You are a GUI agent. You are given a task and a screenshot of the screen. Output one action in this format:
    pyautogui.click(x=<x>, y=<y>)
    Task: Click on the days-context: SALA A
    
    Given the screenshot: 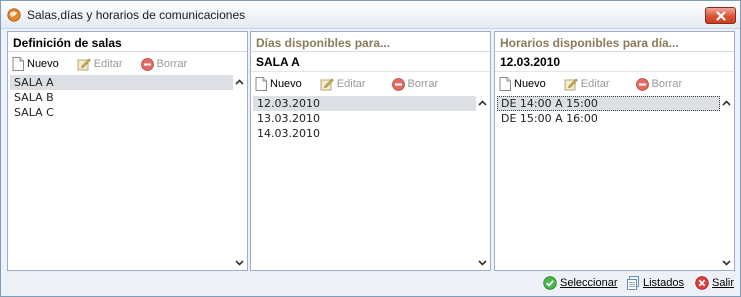 What is the action you would take?
    pyautogui.click(x=370, y=62)
    